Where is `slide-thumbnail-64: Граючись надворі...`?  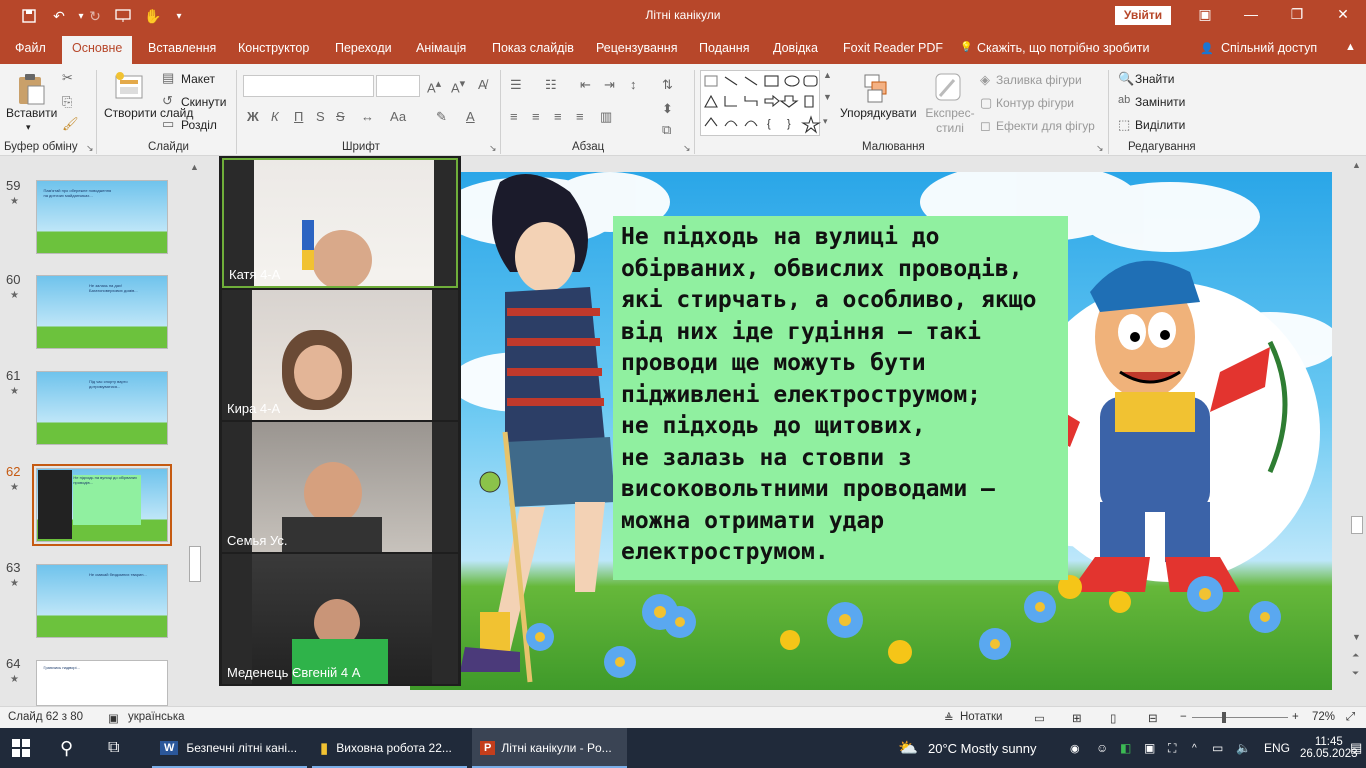
slide-thumbnail-64: Граючись надворі... is located at coordinates (102, 683).